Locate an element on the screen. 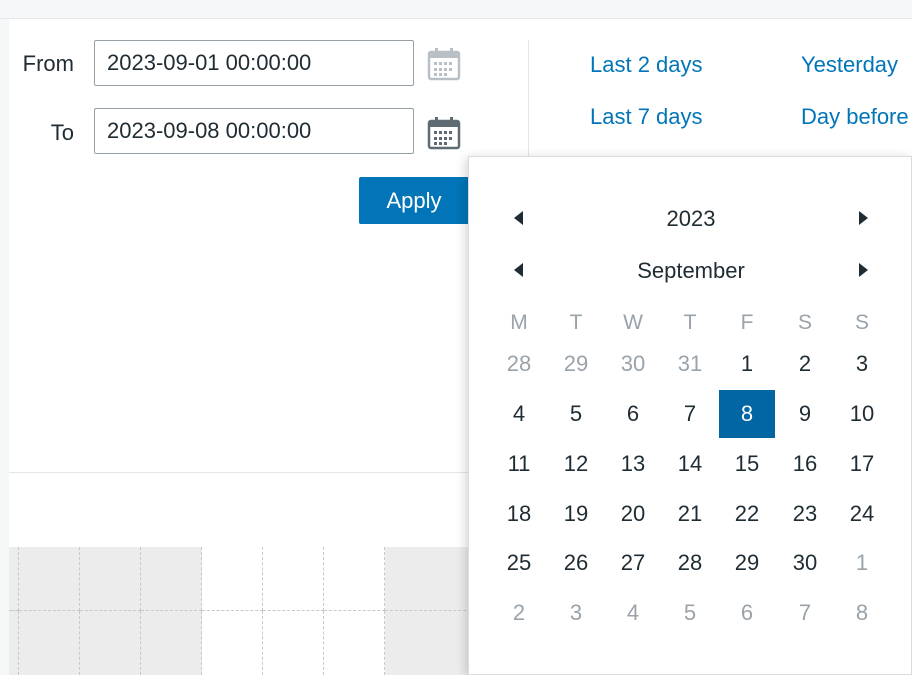 This screenshot has height=675, width=912. calendar-day-outside-month: 8 is located at coordinates (862, 613).